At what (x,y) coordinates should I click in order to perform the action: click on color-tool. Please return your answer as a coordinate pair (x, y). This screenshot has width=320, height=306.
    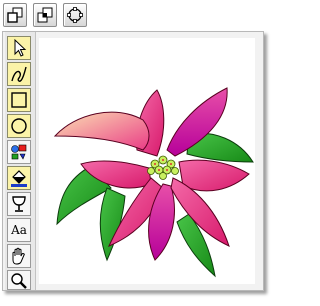
    Looking at the image, I should click on (19, 152).